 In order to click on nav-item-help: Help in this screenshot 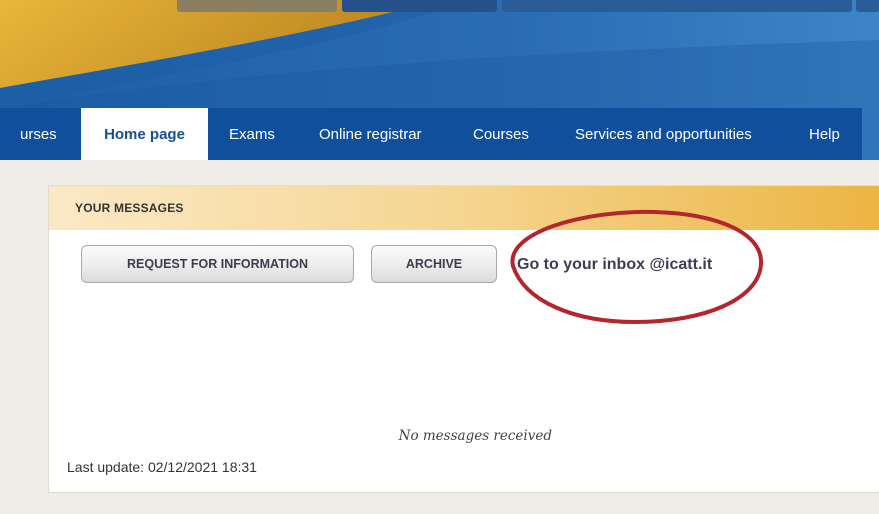, I will do `click(824, 134)`.